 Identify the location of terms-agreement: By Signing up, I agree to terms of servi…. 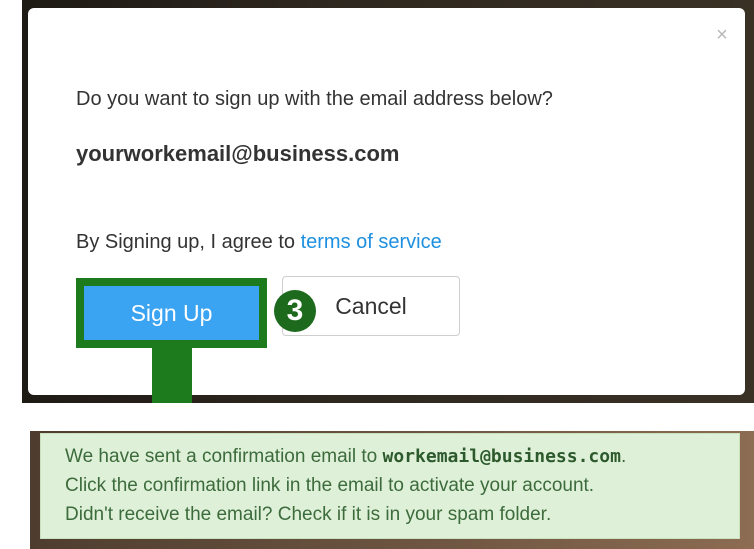
(259, 242).